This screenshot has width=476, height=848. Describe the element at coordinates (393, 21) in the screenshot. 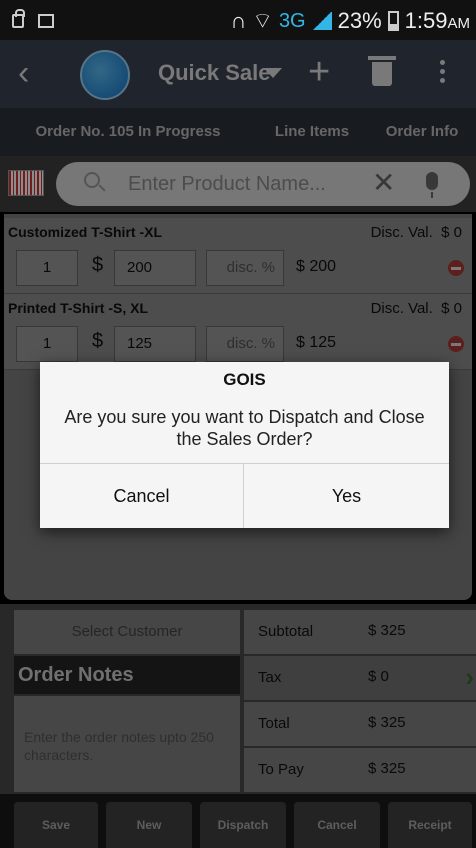

I see `battery-icon` at that location.